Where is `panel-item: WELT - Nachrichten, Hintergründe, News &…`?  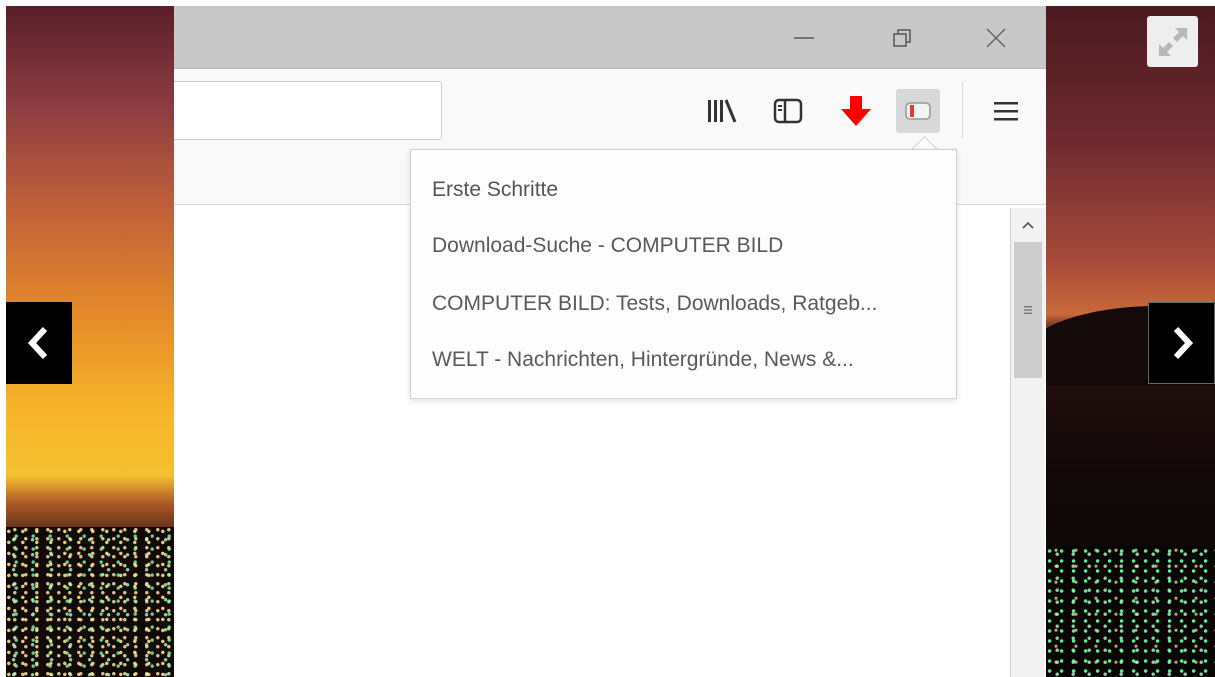 panel-item: WELT - Nachrichten, Hintergründe, News &… is located at coordinates (643, 360).